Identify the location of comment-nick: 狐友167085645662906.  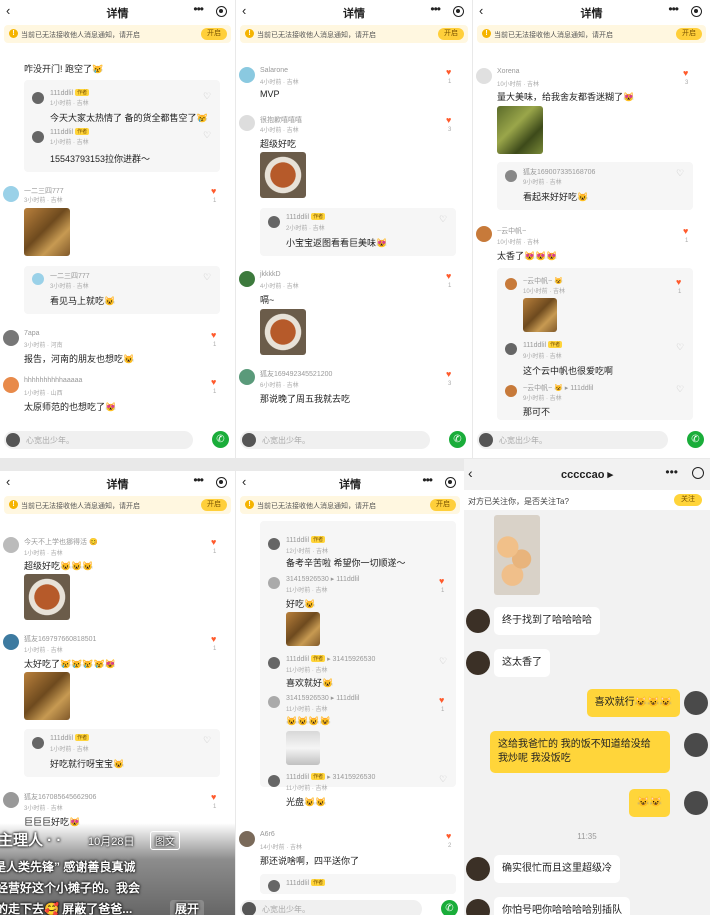
(60, 797).